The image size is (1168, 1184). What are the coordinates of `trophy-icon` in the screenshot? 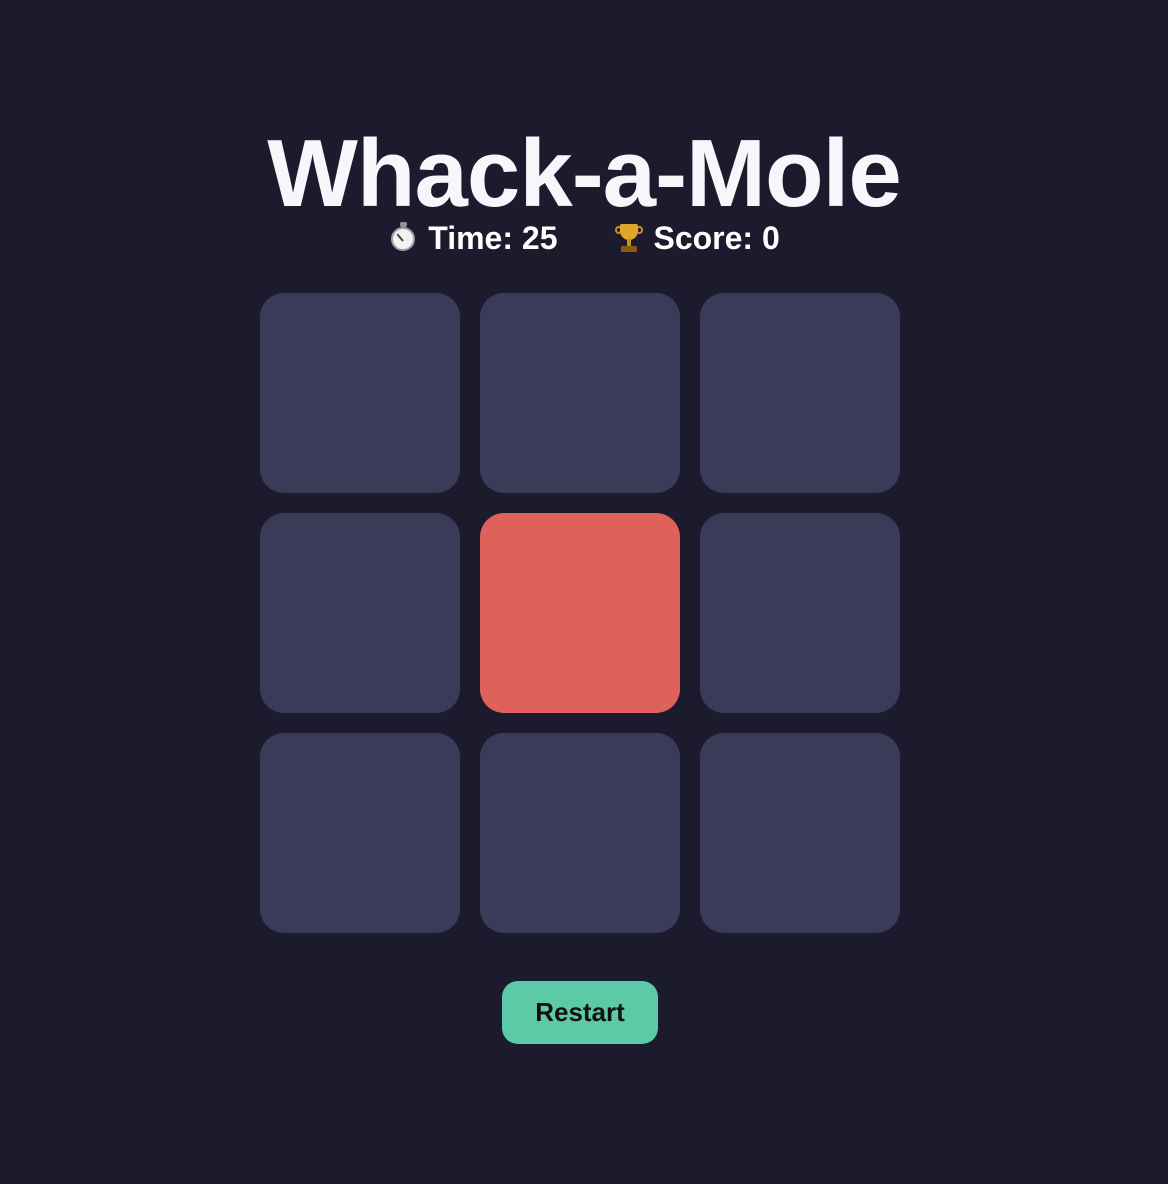 It's located at (629, 238).